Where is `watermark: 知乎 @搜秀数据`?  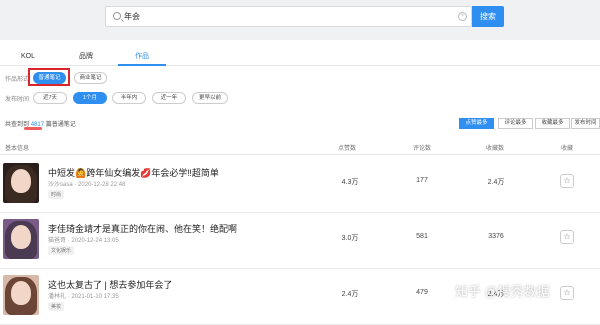
watermark: 知乎 @搜秀数据 is located at coordinates (502, 291).